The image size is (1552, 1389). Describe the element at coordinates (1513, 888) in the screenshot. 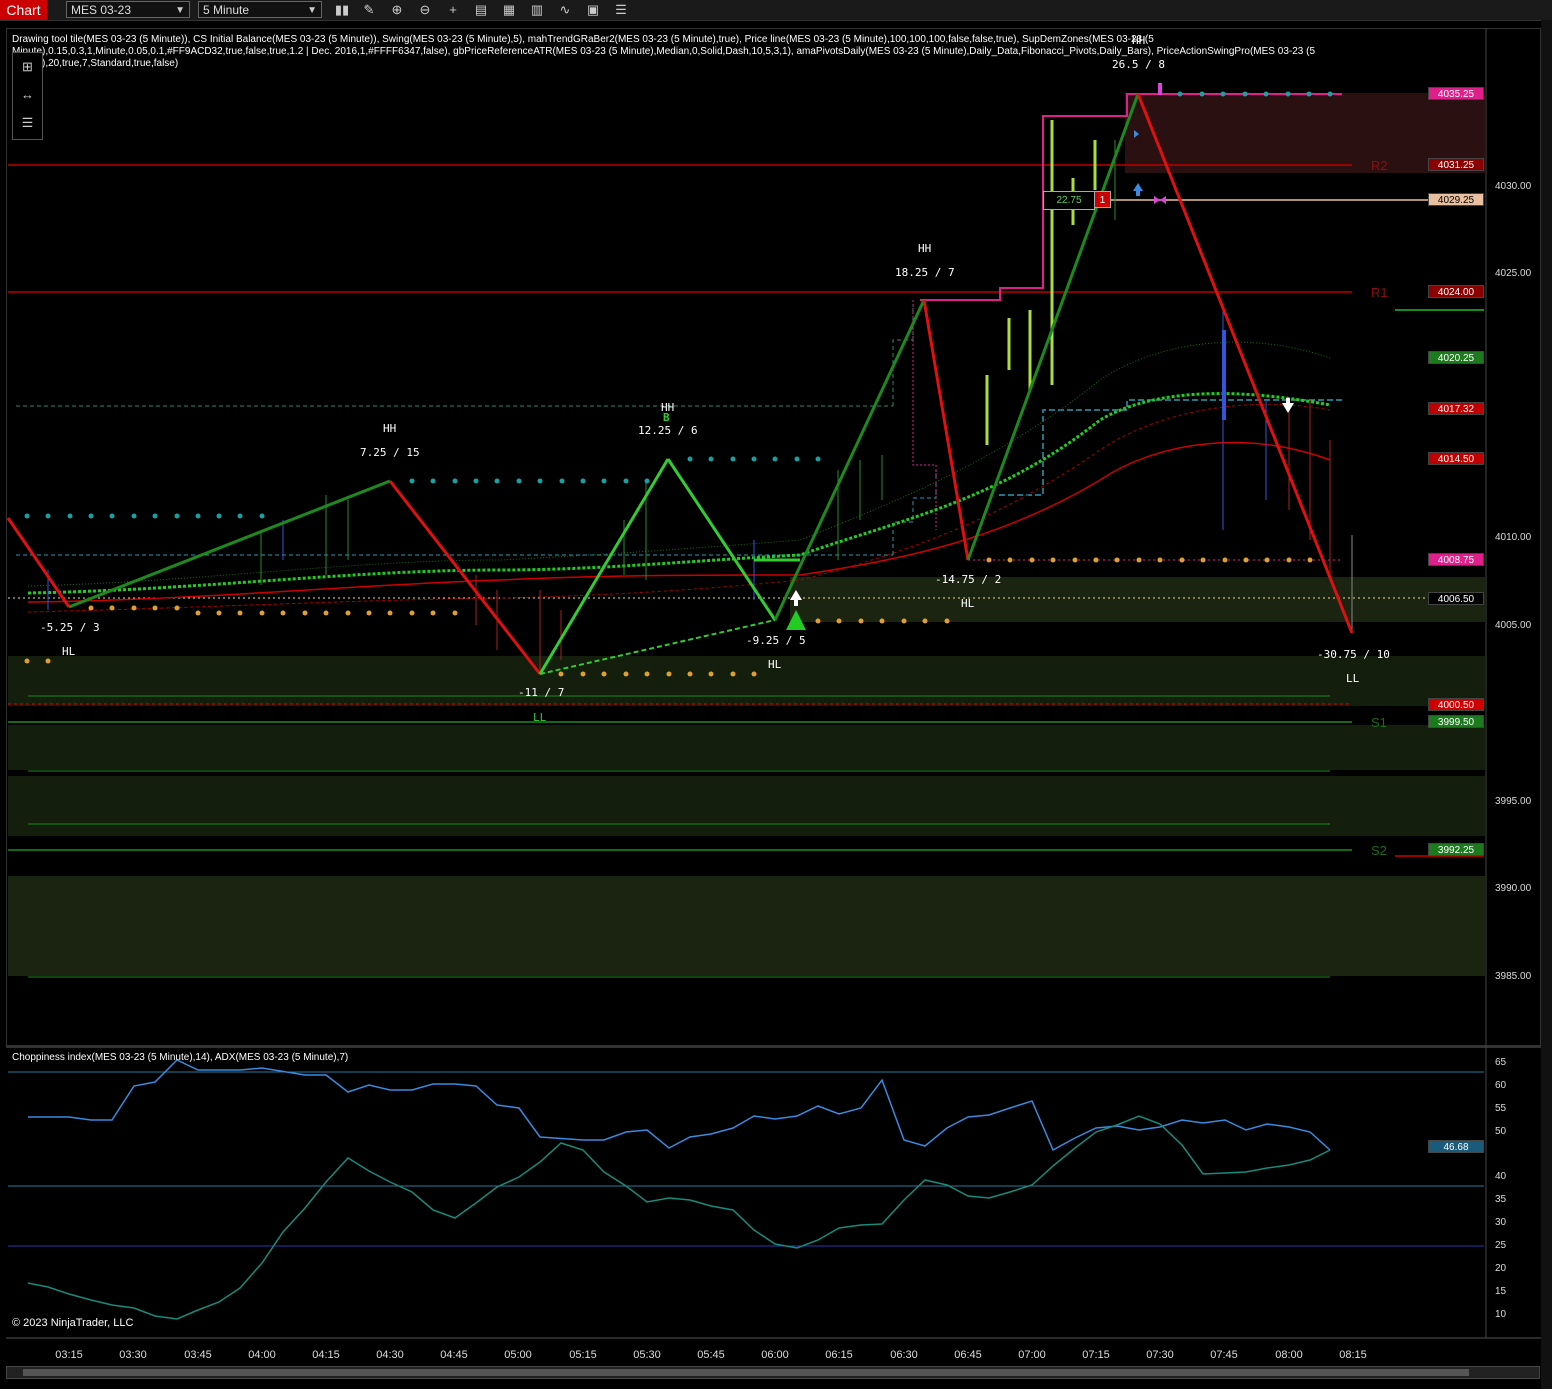

I see `price-tick: 3990.00` at that location.